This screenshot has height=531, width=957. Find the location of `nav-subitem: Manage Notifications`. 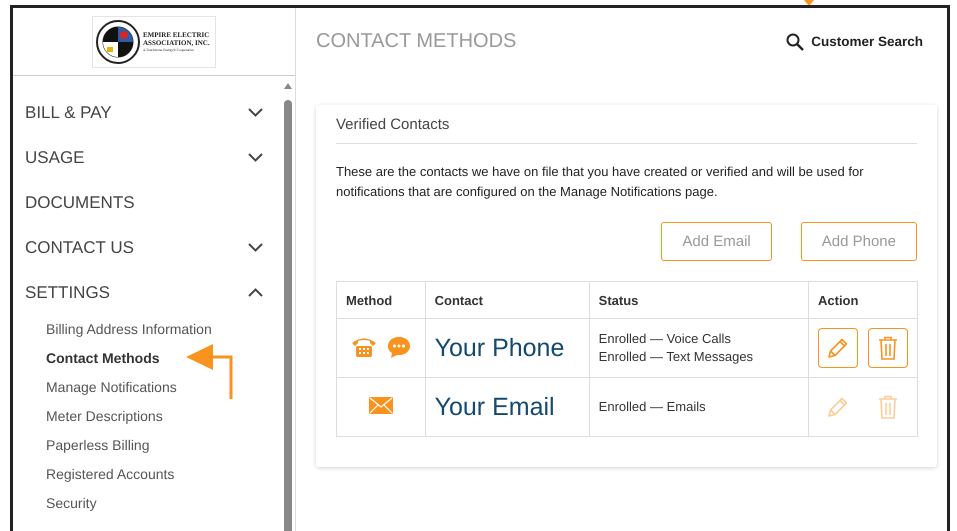

nav-subitem: Manage Notifications is located at coordinates (95, 387).